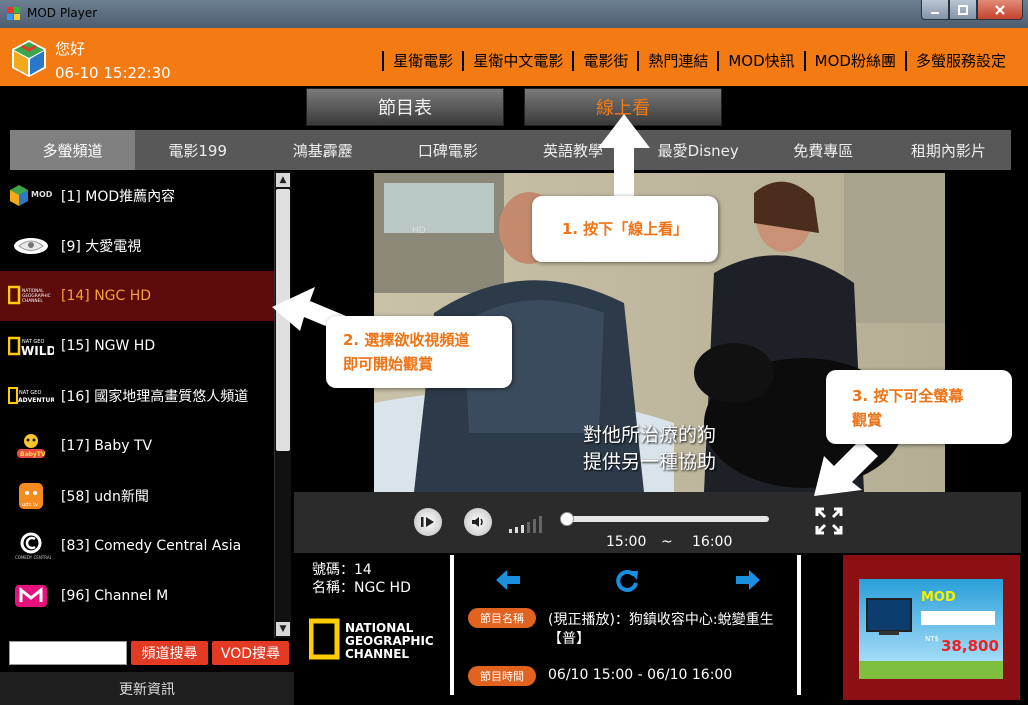 The height and width of the screenshot is (705, 1028). I want to click on callout-step-3-line-1: 3. 按下可全螢幕, so click(908, 396).